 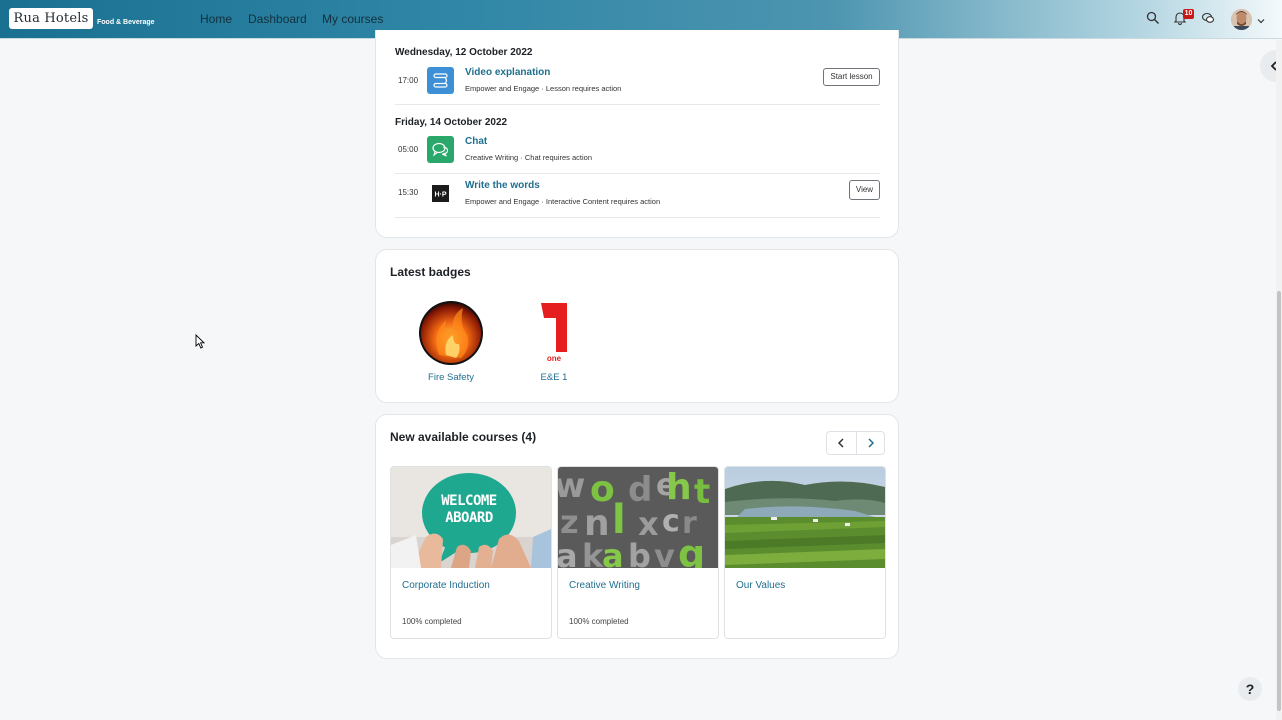 What do you see at coordinates (664, 552) in the screenshot?
I see `svg-text: v` at bounding box center [664, 552].